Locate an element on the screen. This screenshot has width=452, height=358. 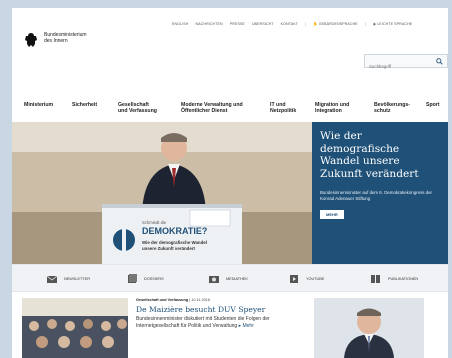
ministry-name-line2: des Innern is located at coordinates (56, 41).